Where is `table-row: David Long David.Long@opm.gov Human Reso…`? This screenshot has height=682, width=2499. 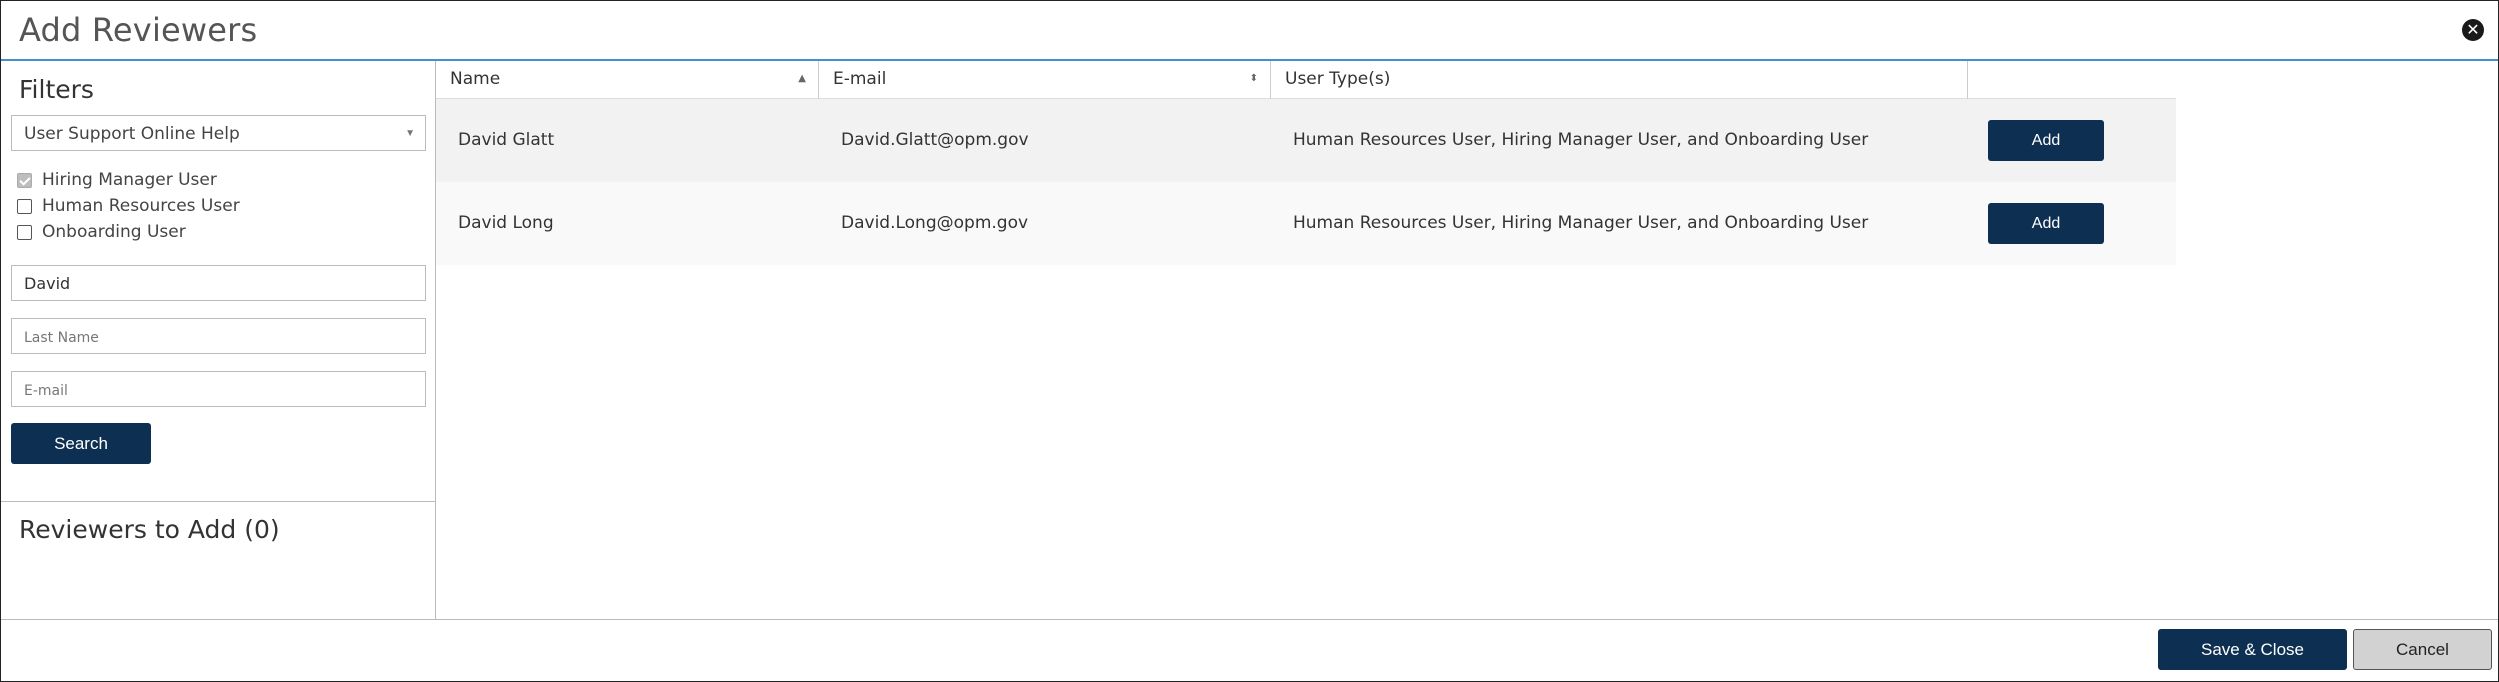 table-row: David Long David.Long@opm.gov Human Reso… is located at coordinates (1306, 223).